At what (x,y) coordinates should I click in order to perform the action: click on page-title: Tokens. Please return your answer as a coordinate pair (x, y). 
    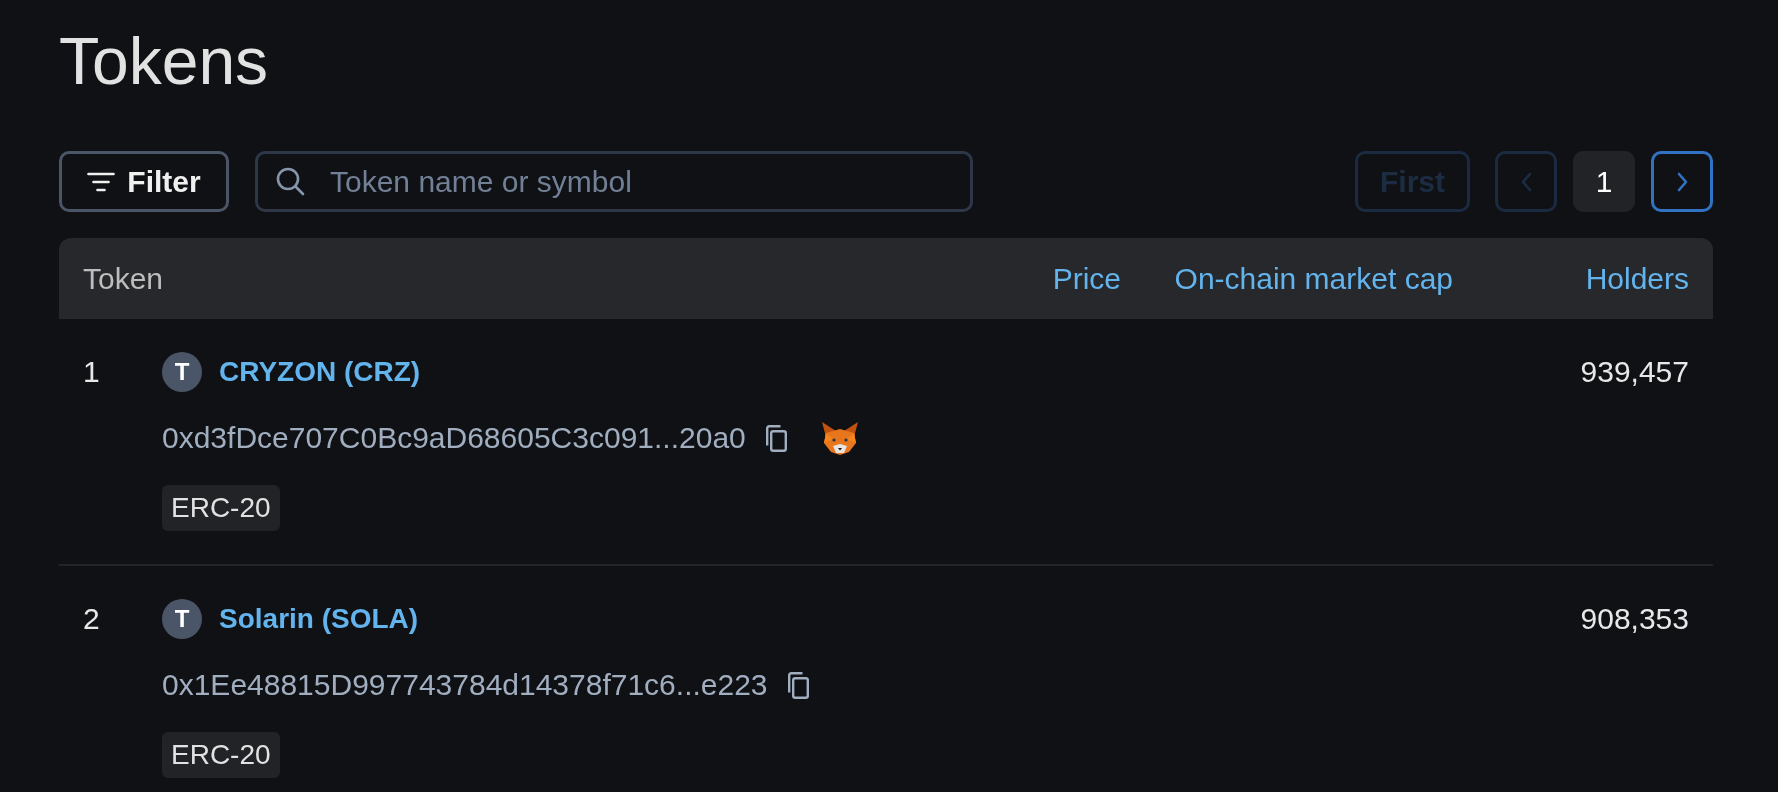
    Looking at the image, I should click on (164, 61).